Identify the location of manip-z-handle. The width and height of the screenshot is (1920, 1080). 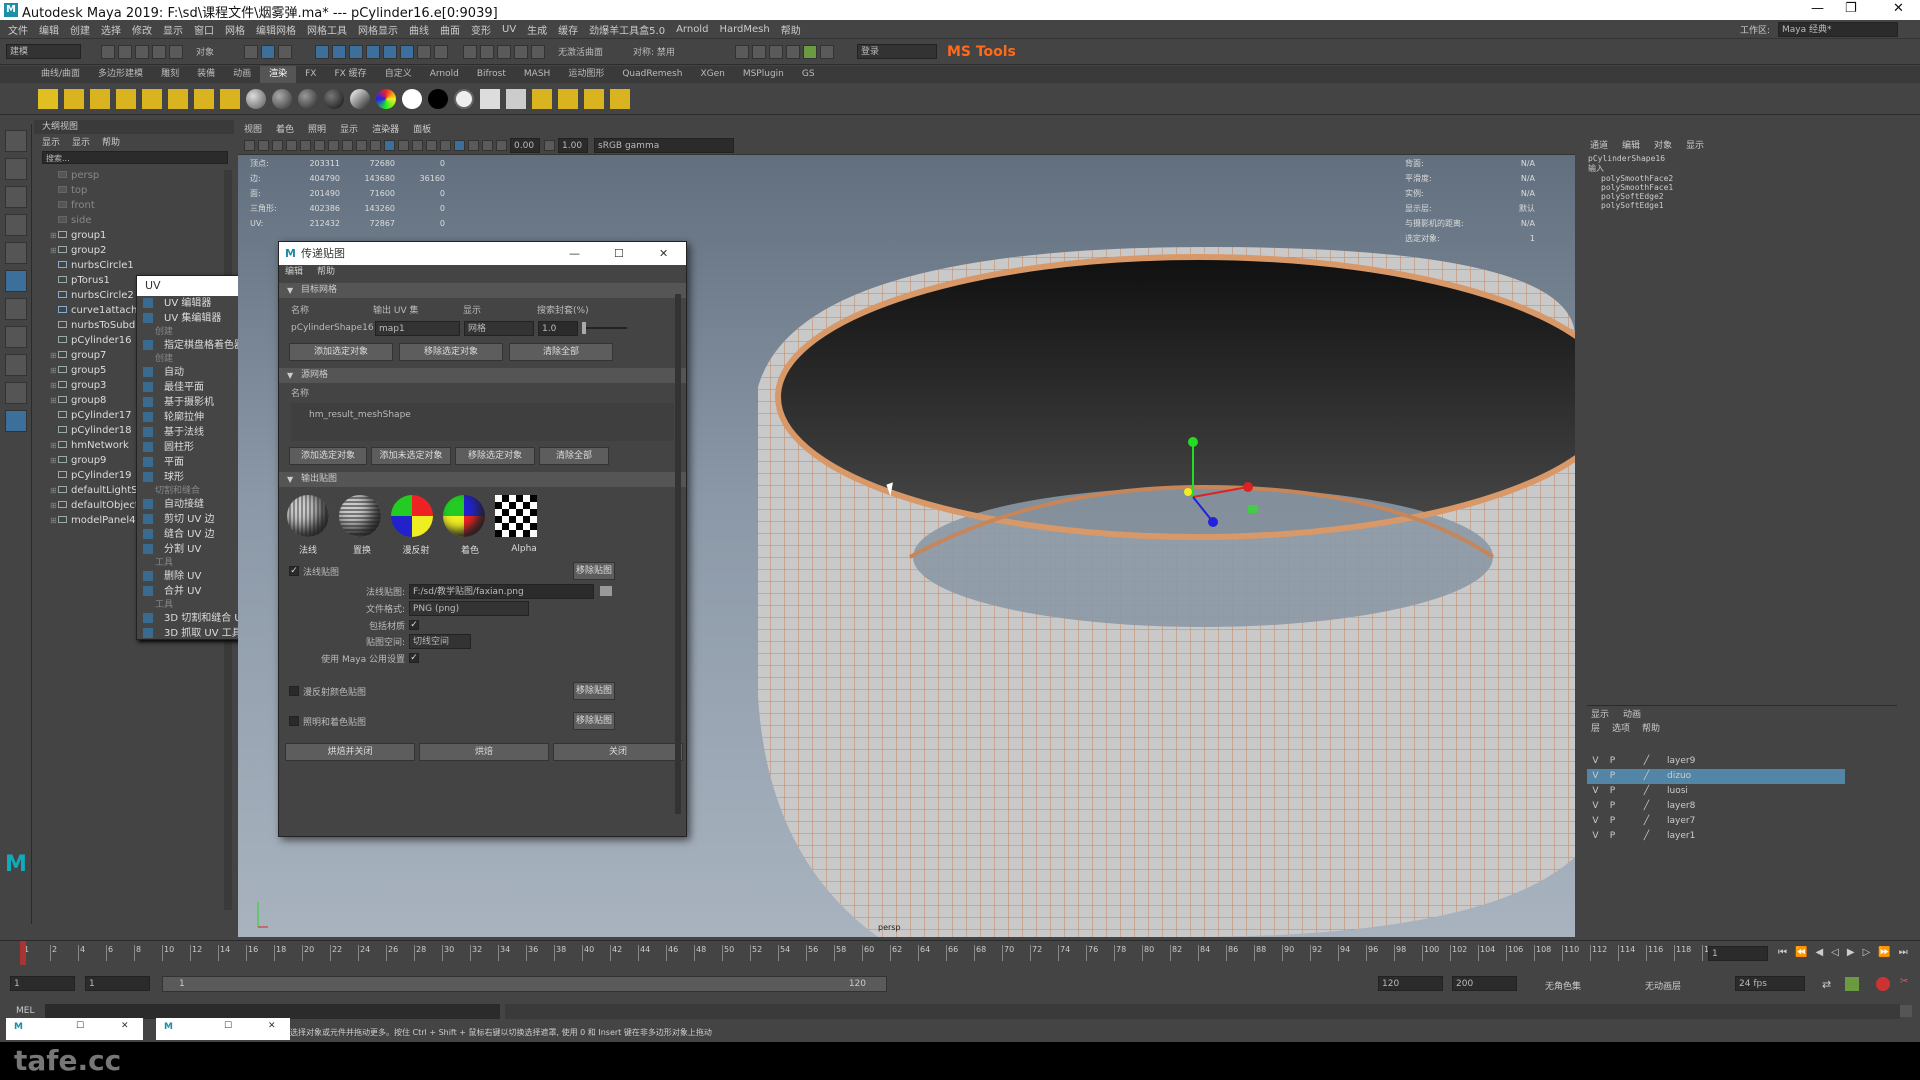
(1213, 522).